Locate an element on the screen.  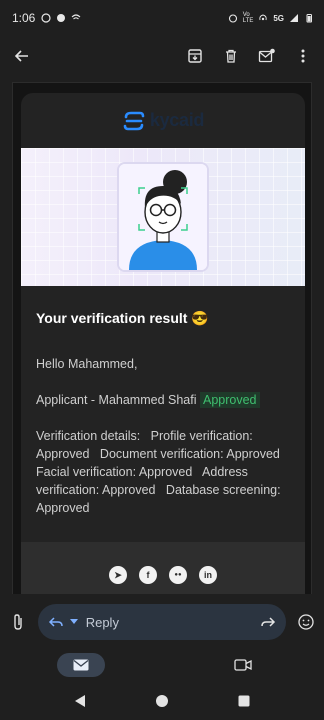
reply-input: Reply is located at coordinates (162, 622).